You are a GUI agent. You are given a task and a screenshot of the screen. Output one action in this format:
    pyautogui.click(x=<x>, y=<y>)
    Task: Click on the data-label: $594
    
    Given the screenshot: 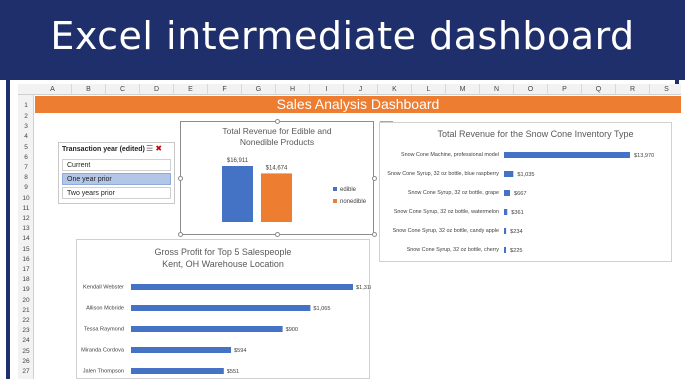 What is the action you would take?
    pyautogui.click(x=240, y=351)
    